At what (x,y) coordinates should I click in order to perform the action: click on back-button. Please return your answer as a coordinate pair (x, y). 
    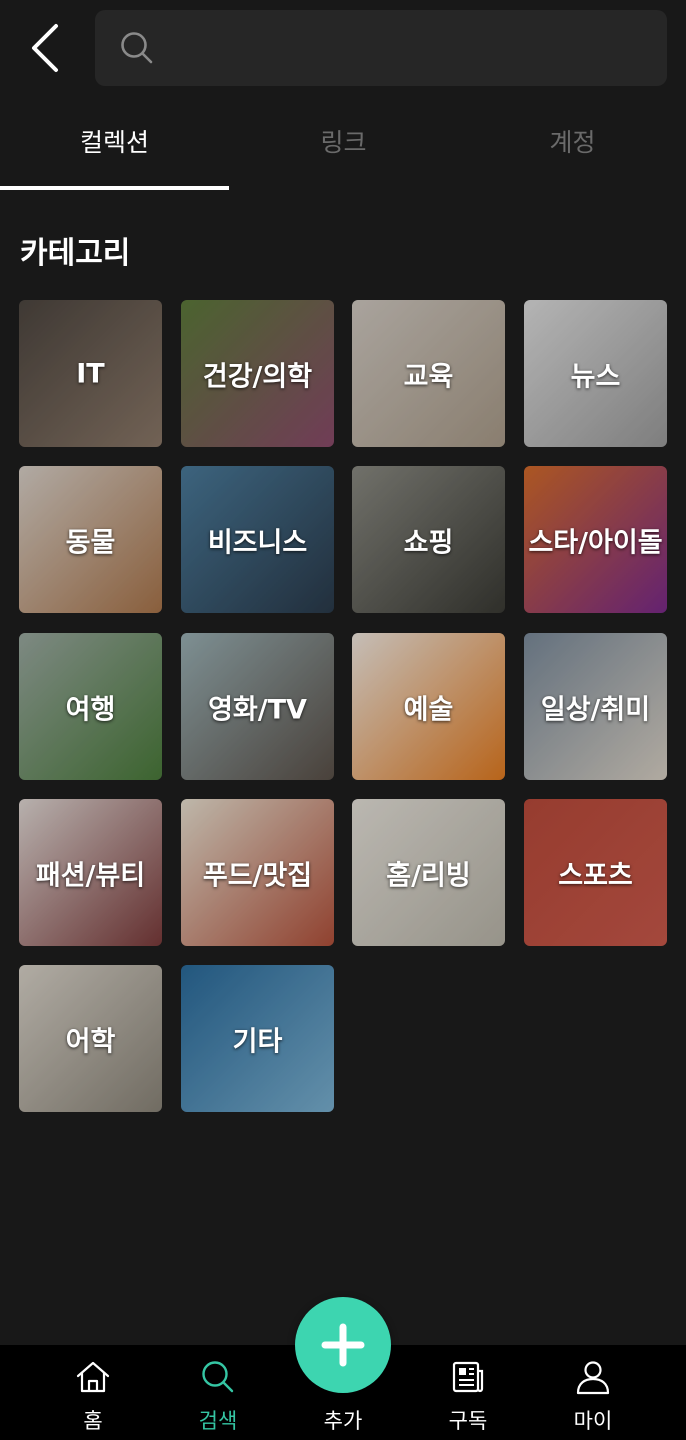
    Looking at the image, I should click on (46, 48).